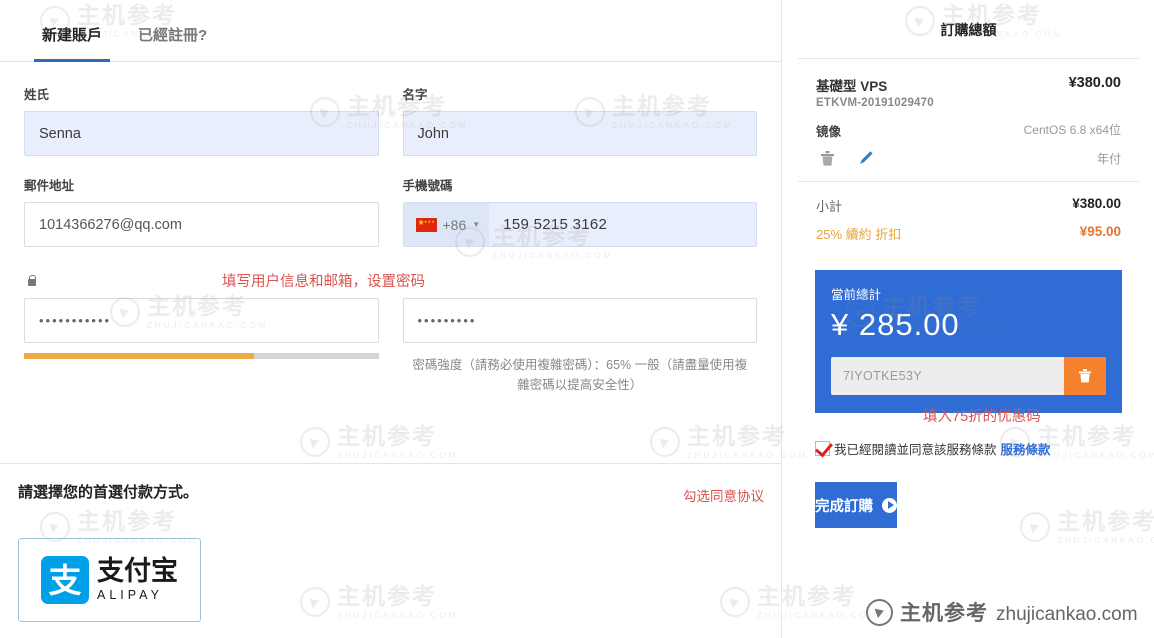 This screenshot has width=1154, height=638. What do you see at coordinates (130, 595) in the screenshot?
I see `alipay-label-en: ALIPAY` at bounding box center [130, 595].